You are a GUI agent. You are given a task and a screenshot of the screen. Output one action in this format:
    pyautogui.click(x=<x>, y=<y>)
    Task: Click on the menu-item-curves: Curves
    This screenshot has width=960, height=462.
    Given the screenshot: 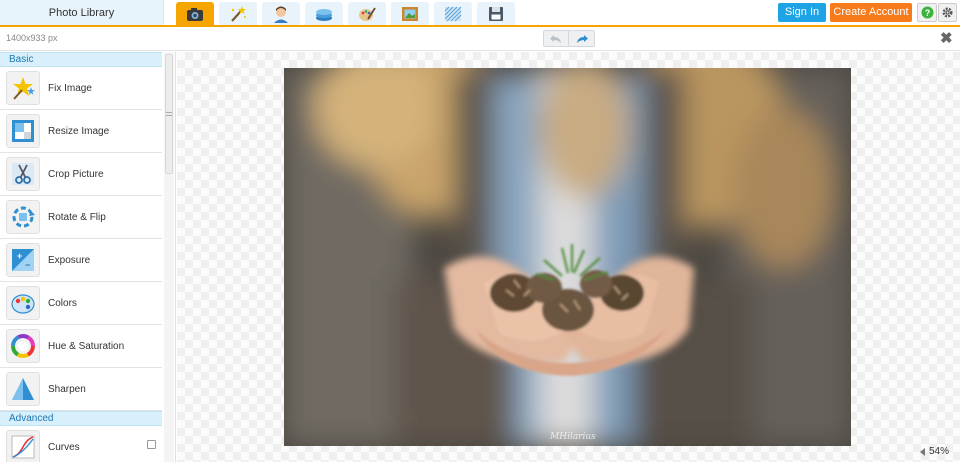 What is the action you would take?
    pyautogui.click(x=81, y=444)
    